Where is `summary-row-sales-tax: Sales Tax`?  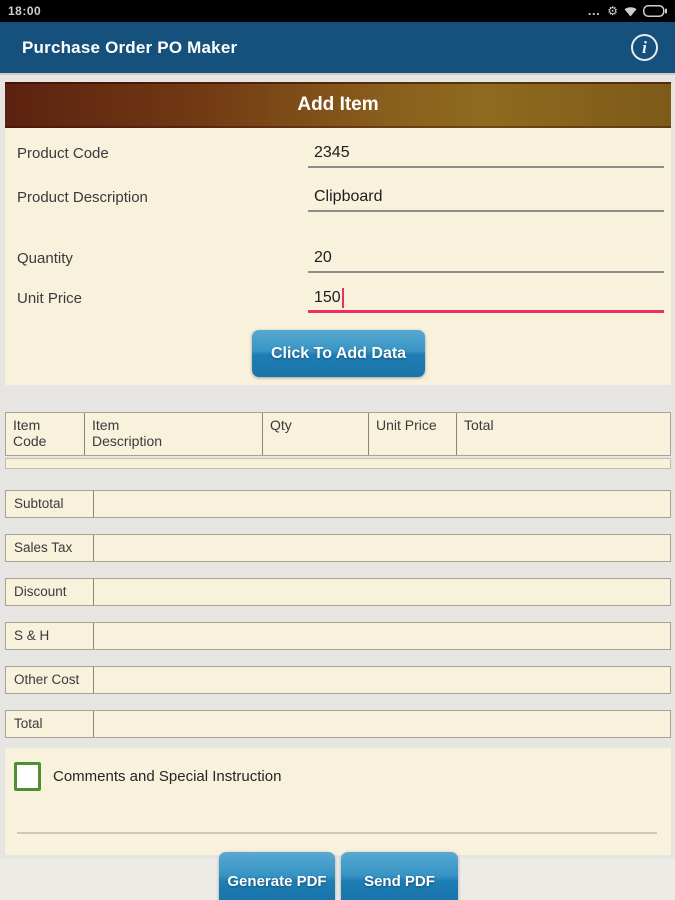
summary-row-sales-tax: Sales Tax is located at coordinates (338, 548).